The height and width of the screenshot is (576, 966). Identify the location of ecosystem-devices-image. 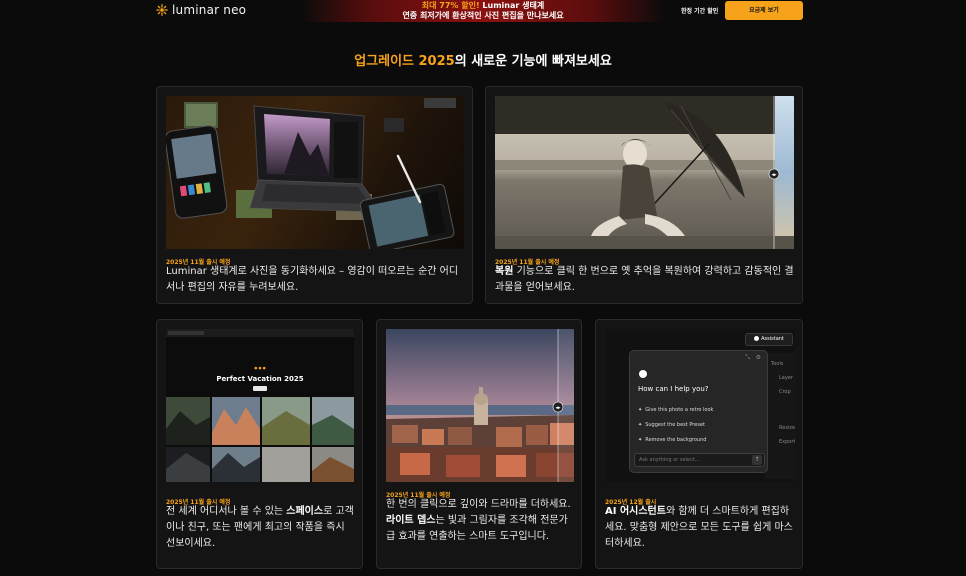
(315, 172).